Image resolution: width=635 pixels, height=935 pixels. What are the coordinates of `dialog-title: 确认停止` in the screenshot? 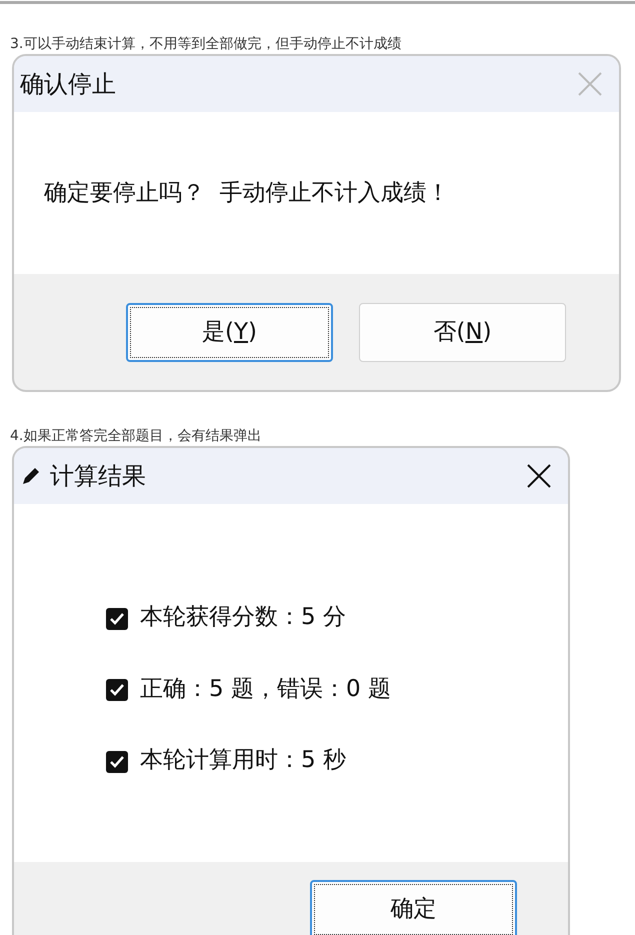 It's located at (68, 84).